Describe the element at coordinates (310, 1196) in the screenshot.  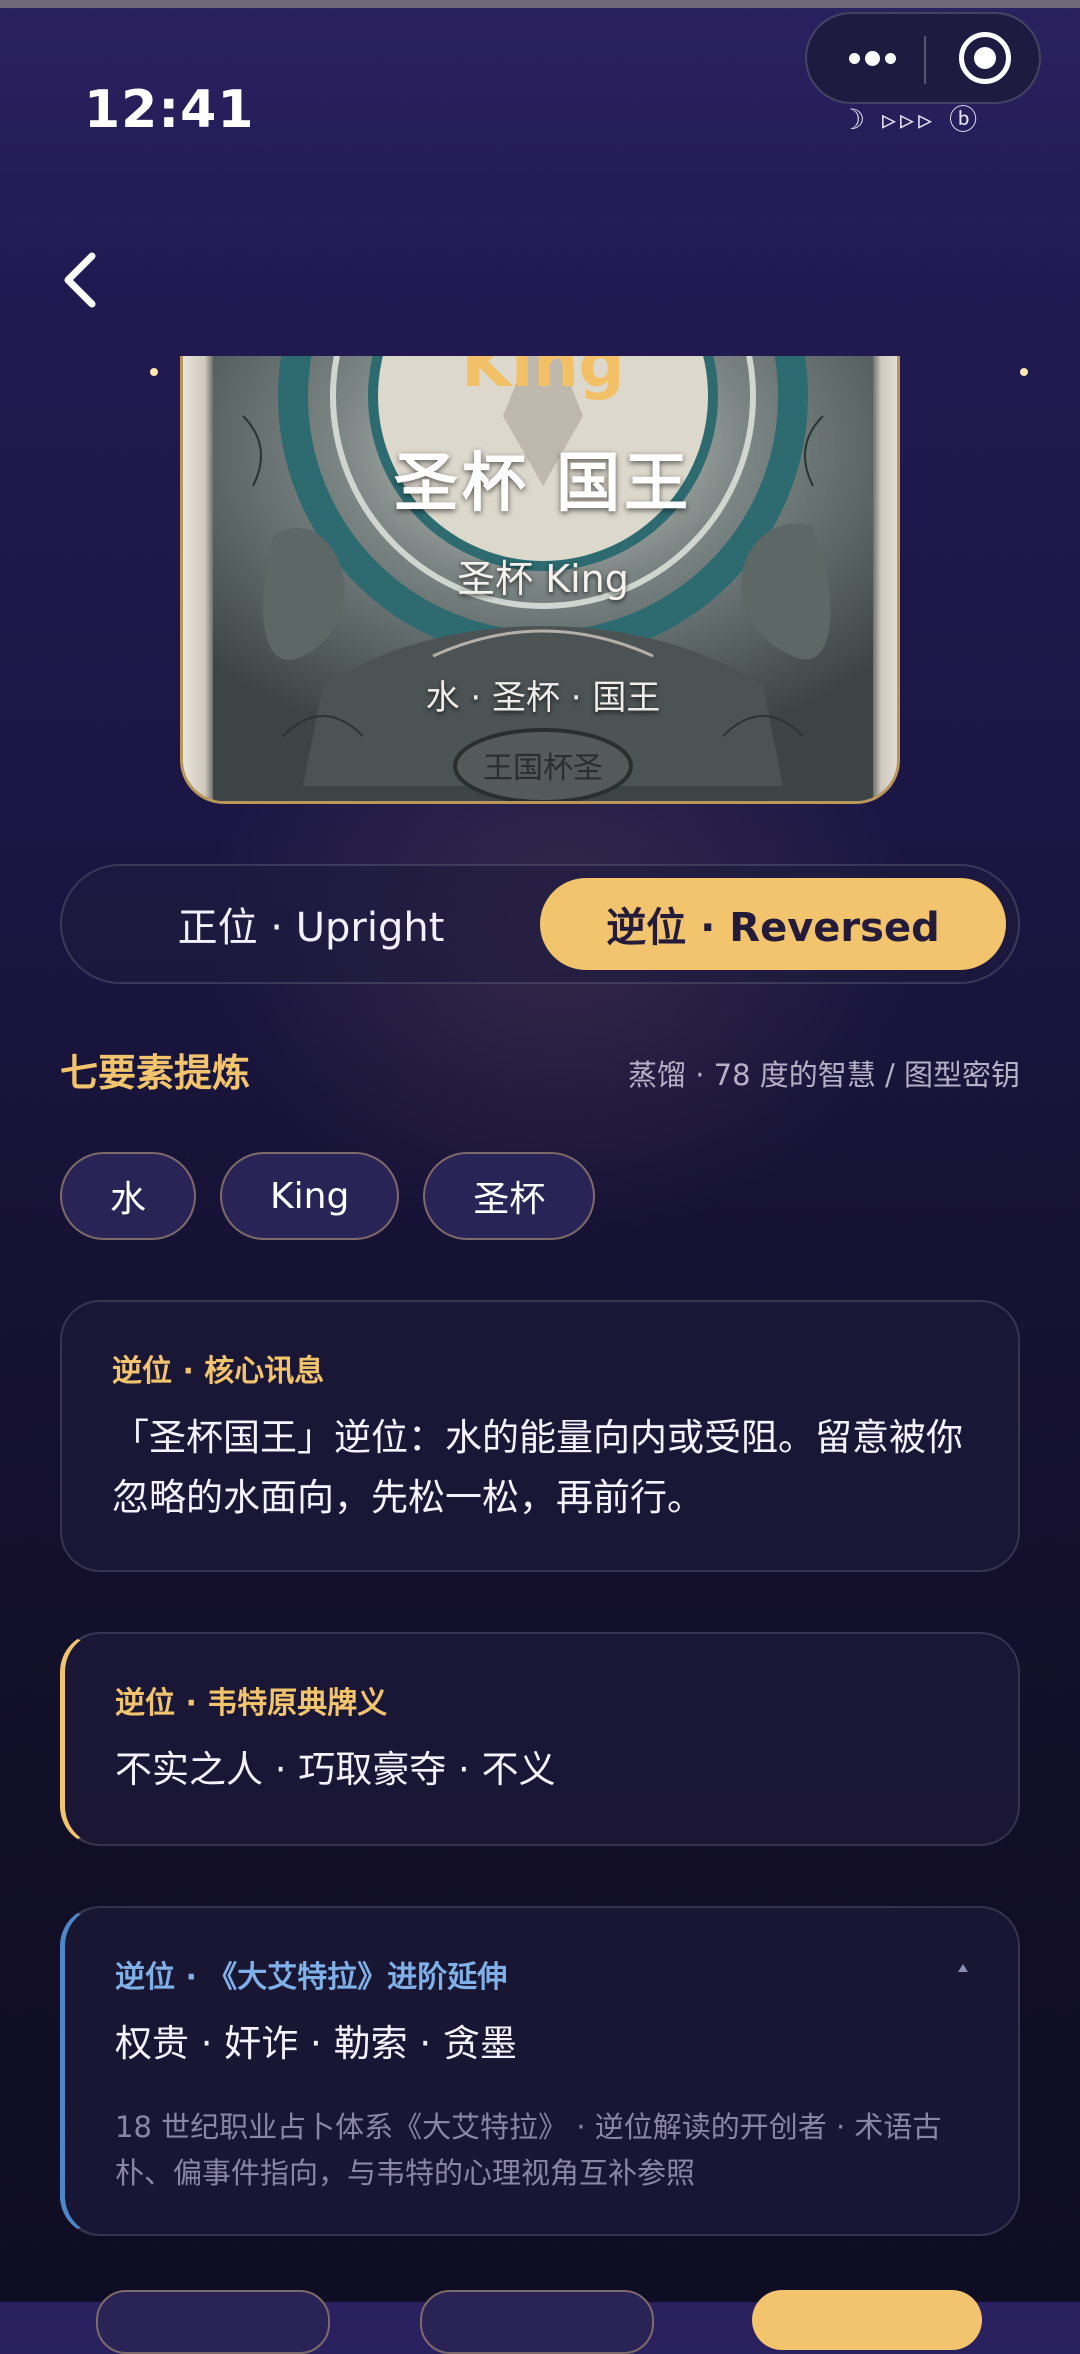
I see `element-chip: King` at that location.